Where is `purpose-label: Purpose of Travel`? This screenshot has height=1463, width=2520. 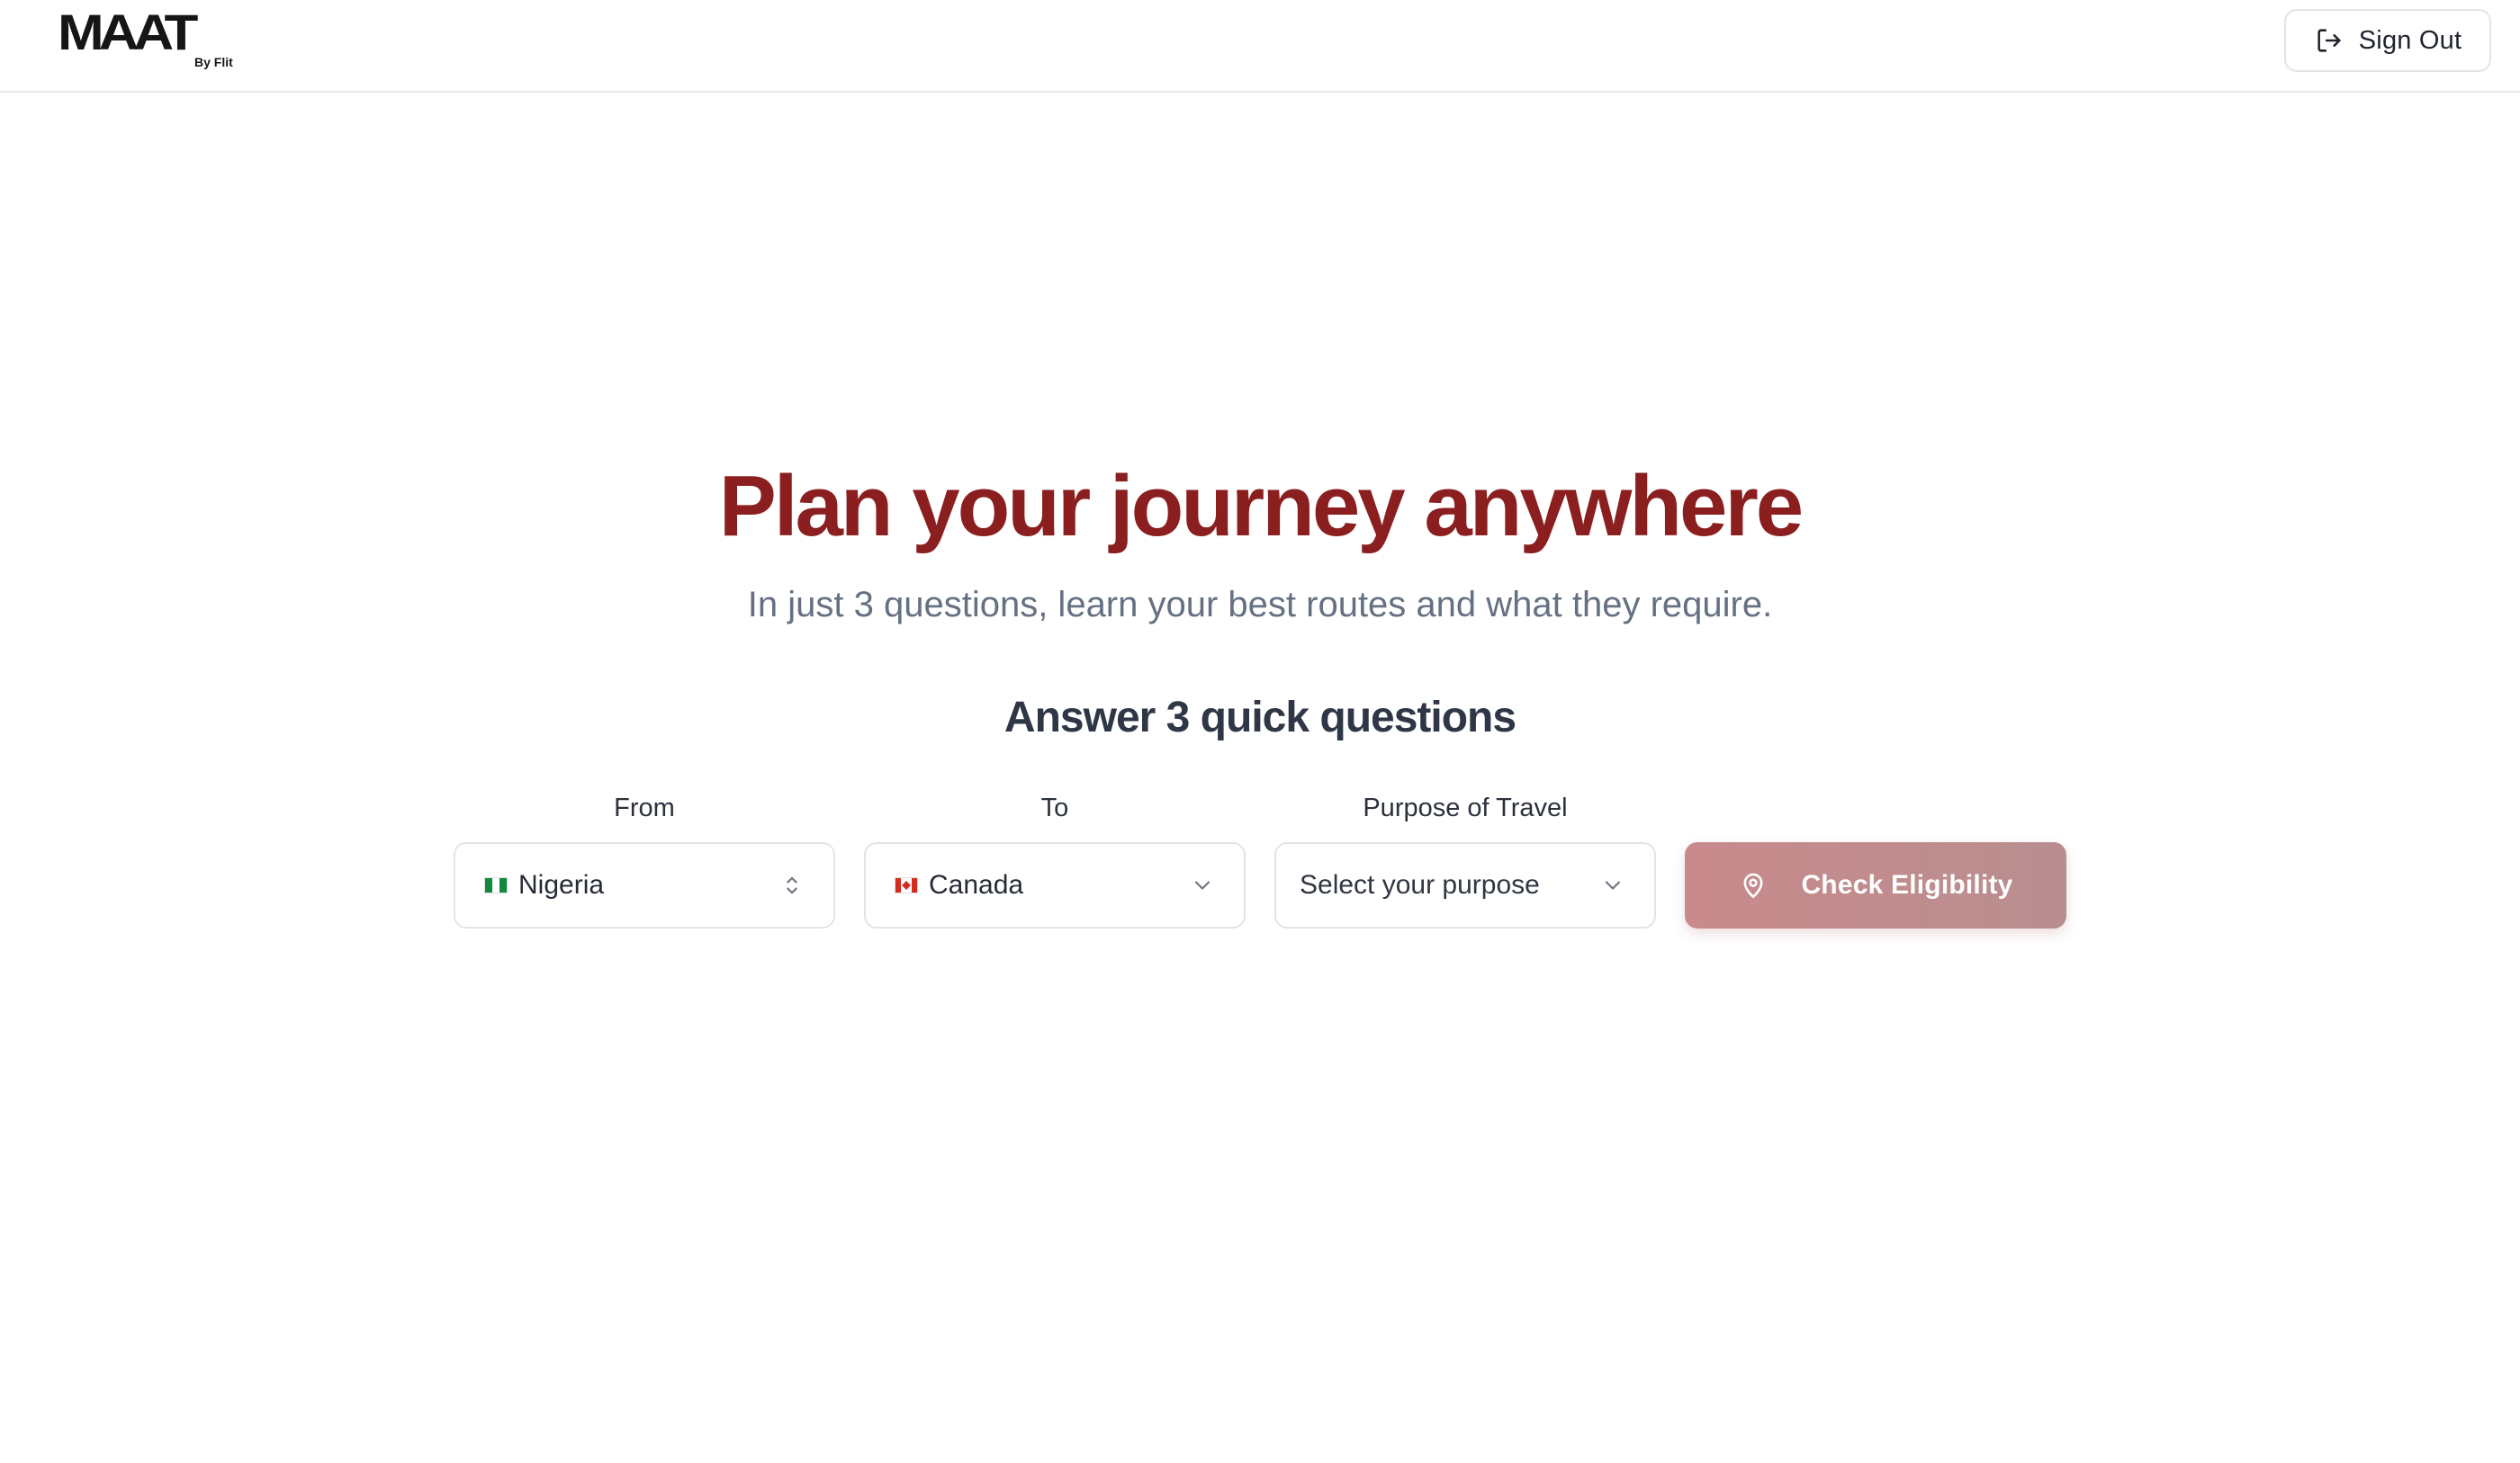
purpose-label: Purpose of Travel is located at coordinates (1466, 808).